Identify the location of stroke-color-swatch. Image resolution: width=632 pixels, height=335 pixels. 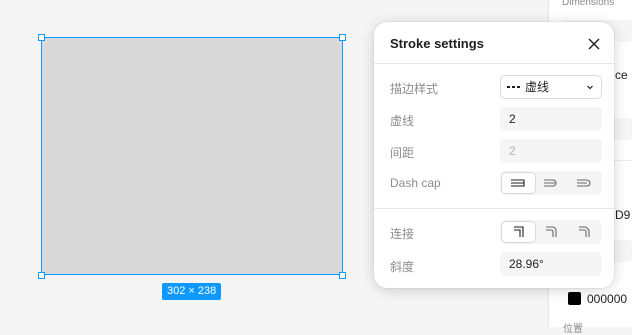
(574, 298).